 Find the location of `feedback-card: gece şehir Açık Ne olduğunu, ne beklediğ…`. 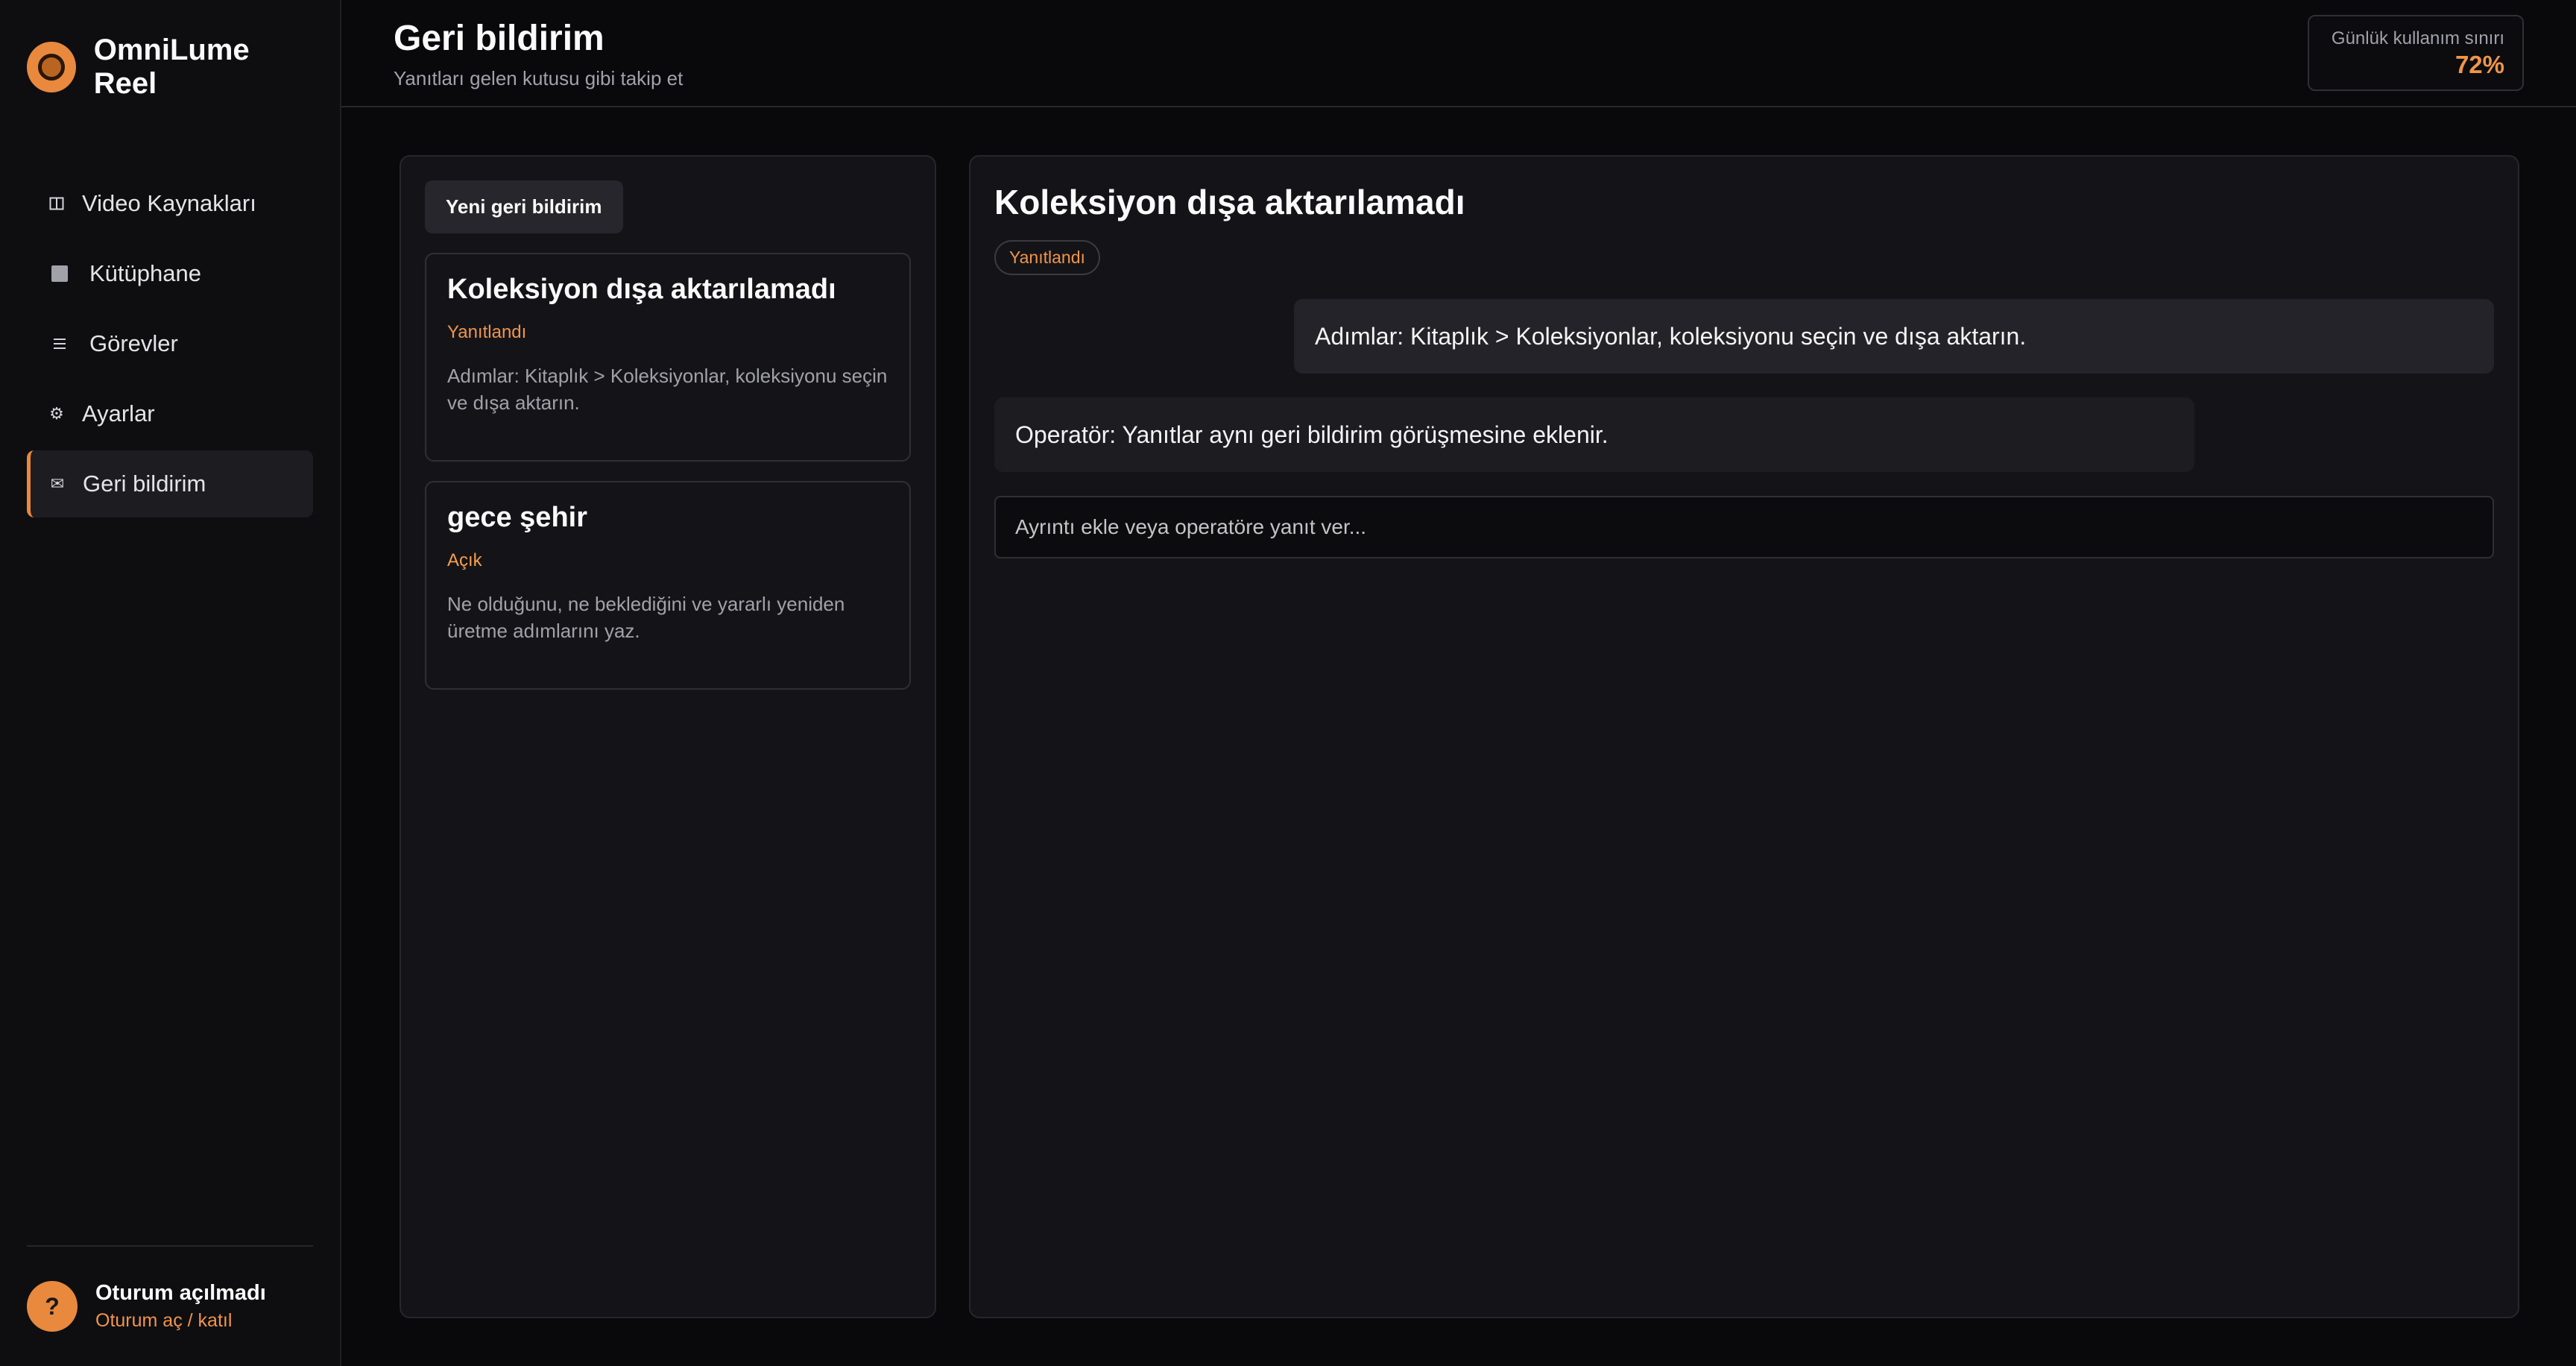

feedback-card: gece şehir Açık Ne olduğunu, ne beklediğ… is located at coordinates (668, 585).